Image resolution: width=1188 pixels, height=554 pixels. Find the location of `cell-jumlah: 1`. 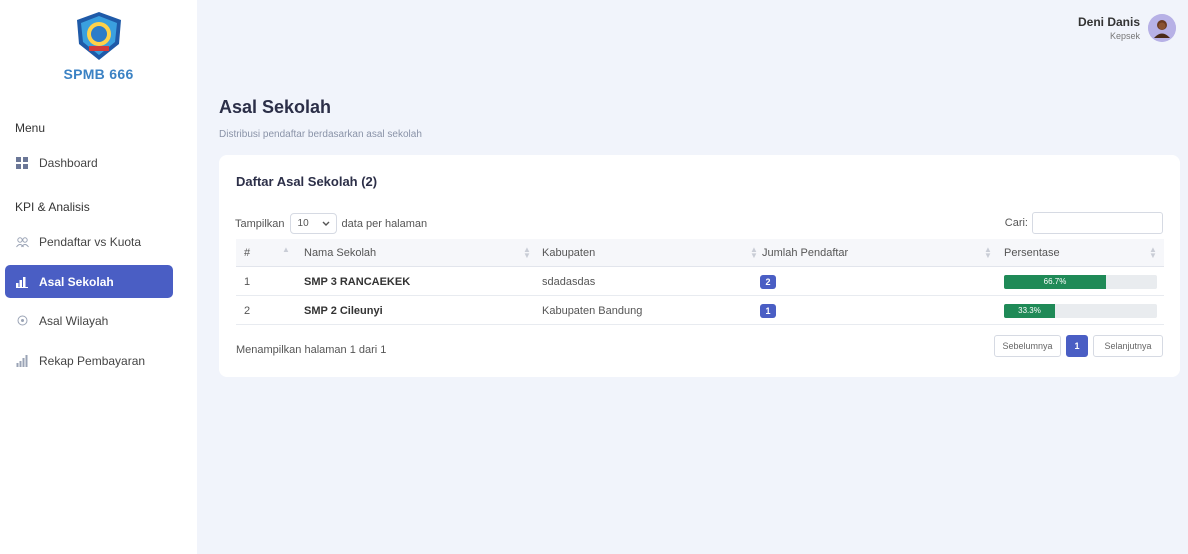

cell-jumlah: 1 is located at coordinates (768, 310).